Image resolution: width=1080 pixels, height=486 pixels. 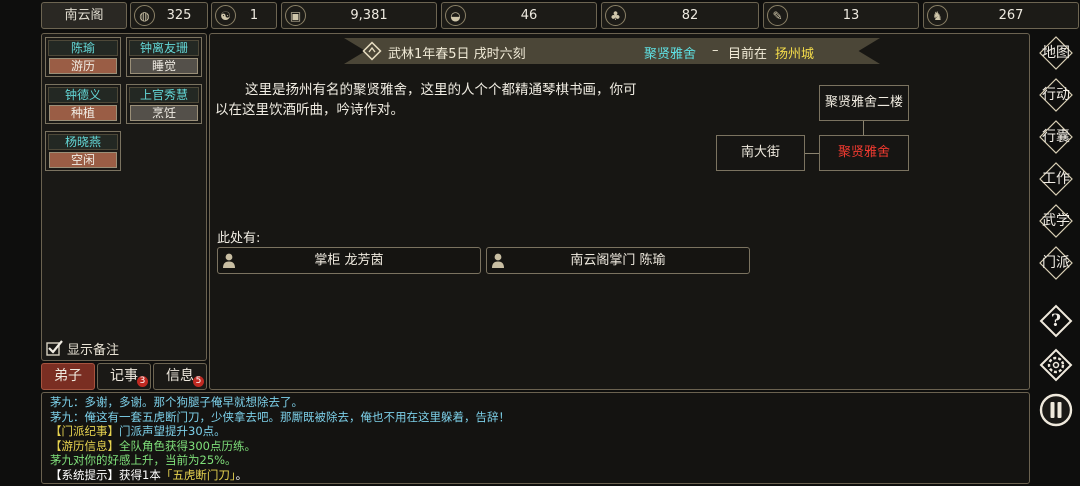 I want to click on resource-coin-bag: ◍ 325, so click(x=169, y=15).